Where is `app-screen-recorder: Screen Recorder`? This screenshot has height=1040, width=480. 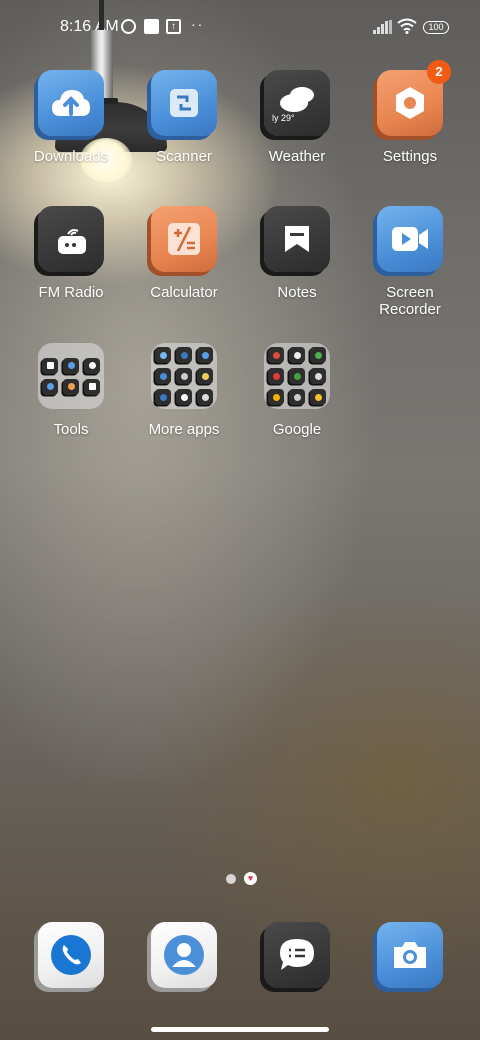 app-screen-recorder: Screen Recorder is located at coordinates (410, 262).